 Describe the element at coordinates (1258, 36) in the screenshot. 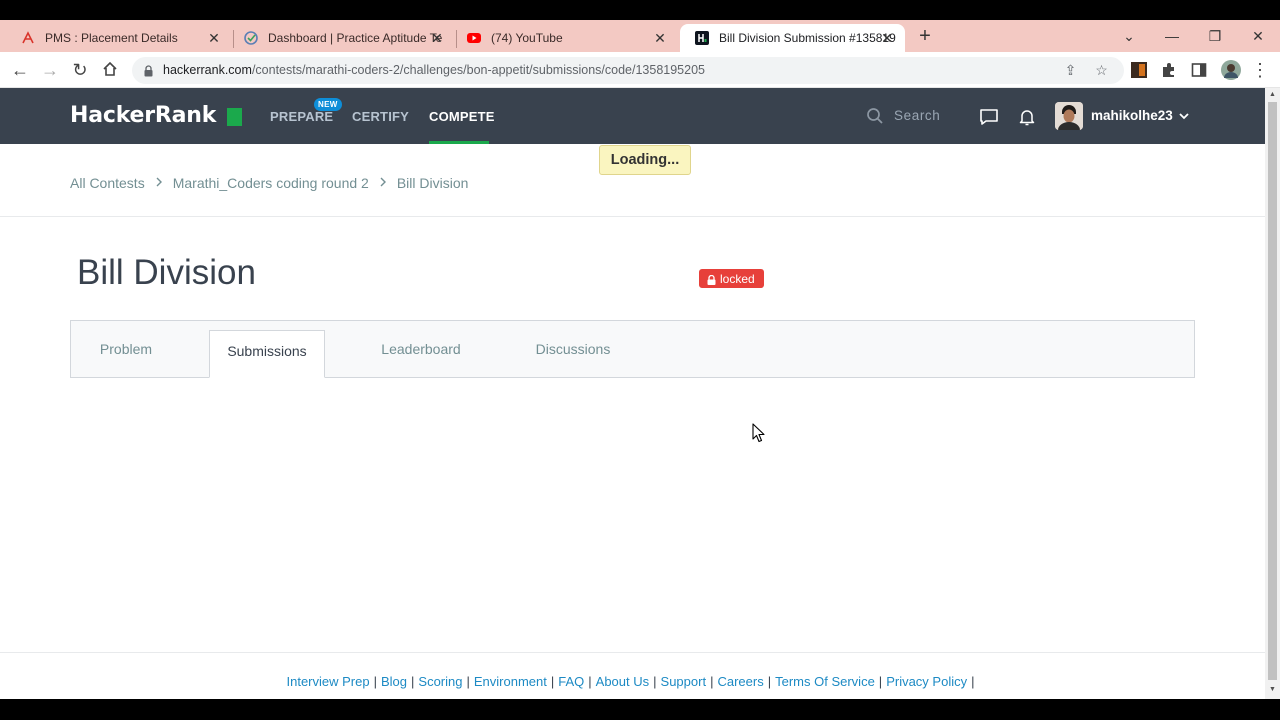

I see `close-window-icon: ✕` at that location.